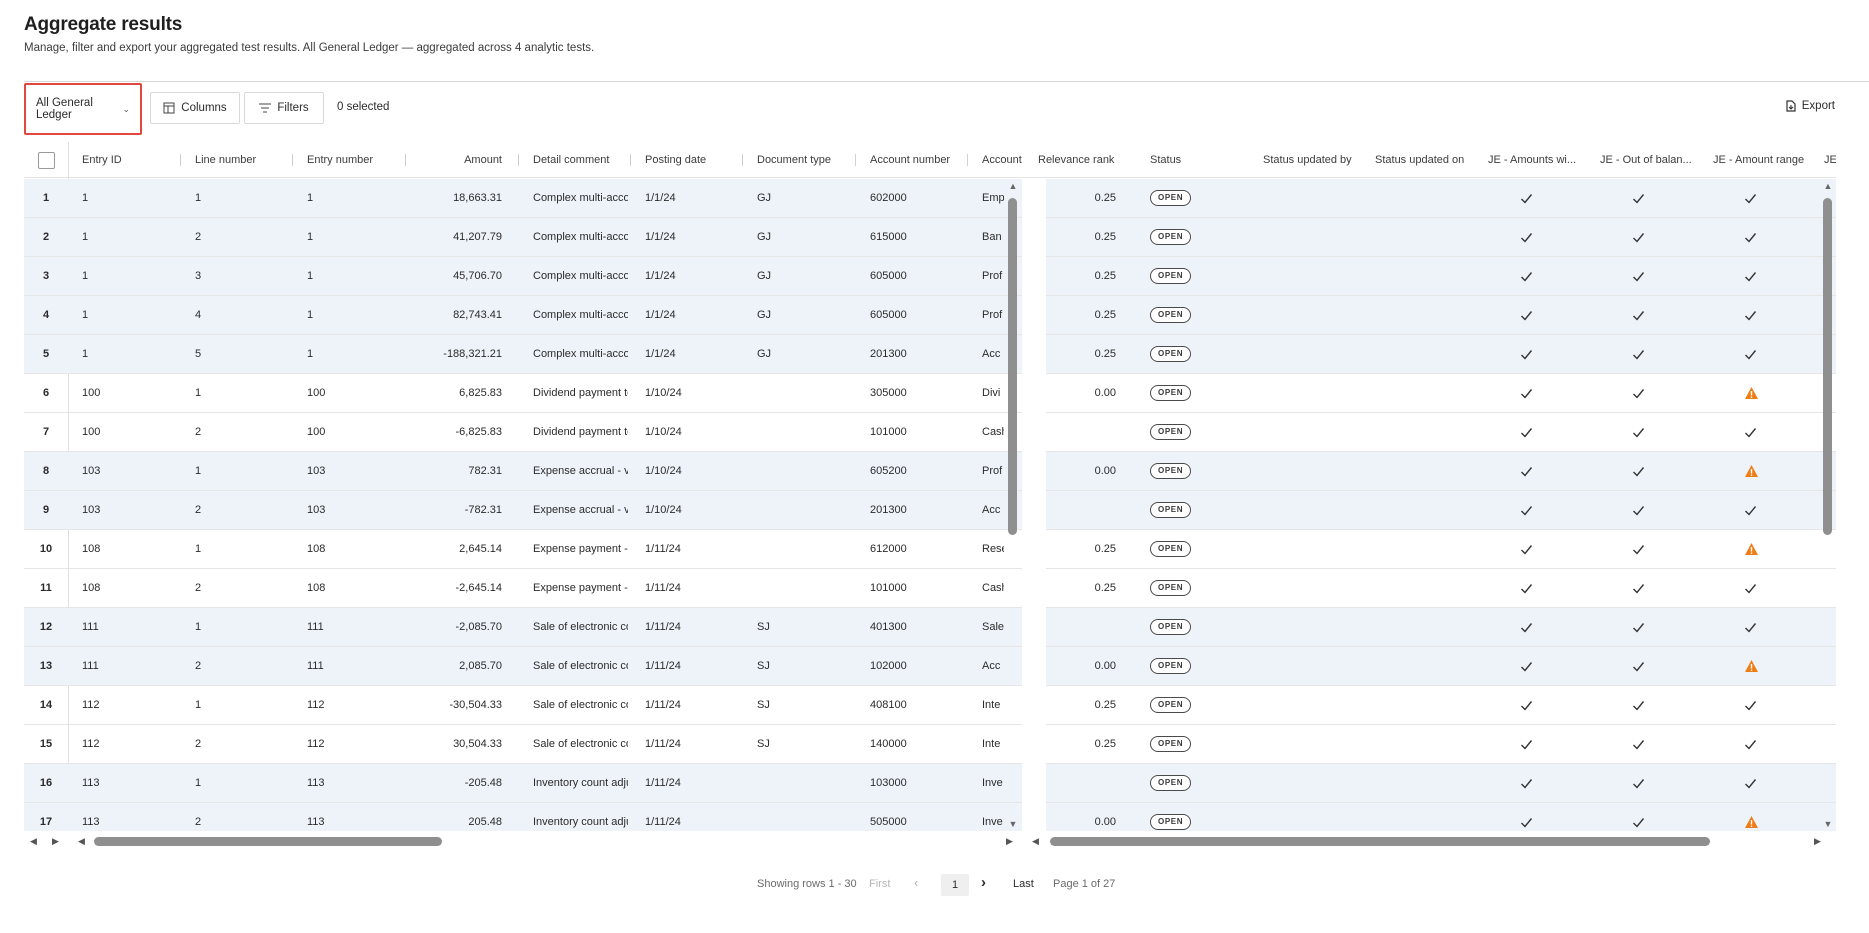 Image resolution: width=1869 pixels, height=933 pixels. I want to click on header-account-number: Account number, so click(917, 160).